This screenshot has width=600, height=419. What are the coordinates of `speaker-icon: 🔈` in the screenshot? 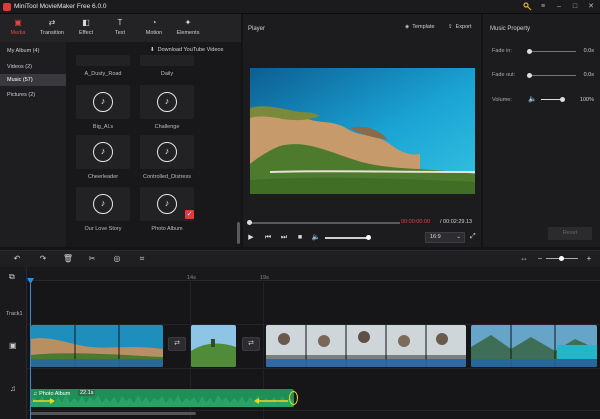 It's located at (532, 99).